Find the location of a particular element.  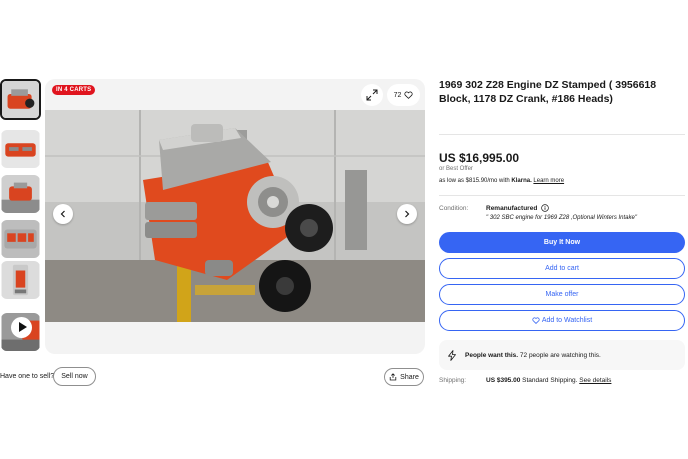

social-proof-detail: 72 people are watching this. is located at coordinates (560, 355).